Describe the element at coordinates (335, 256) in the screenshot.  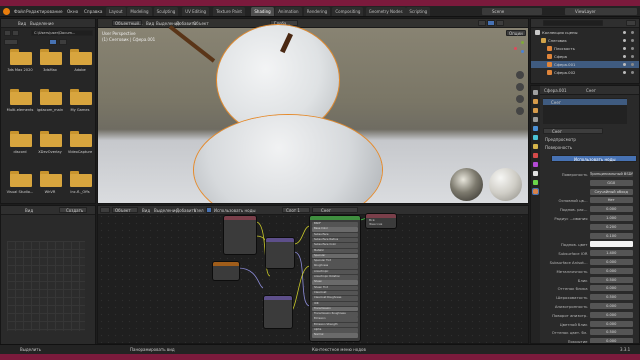
I see `bsdf-input-row: Specular` at that location.